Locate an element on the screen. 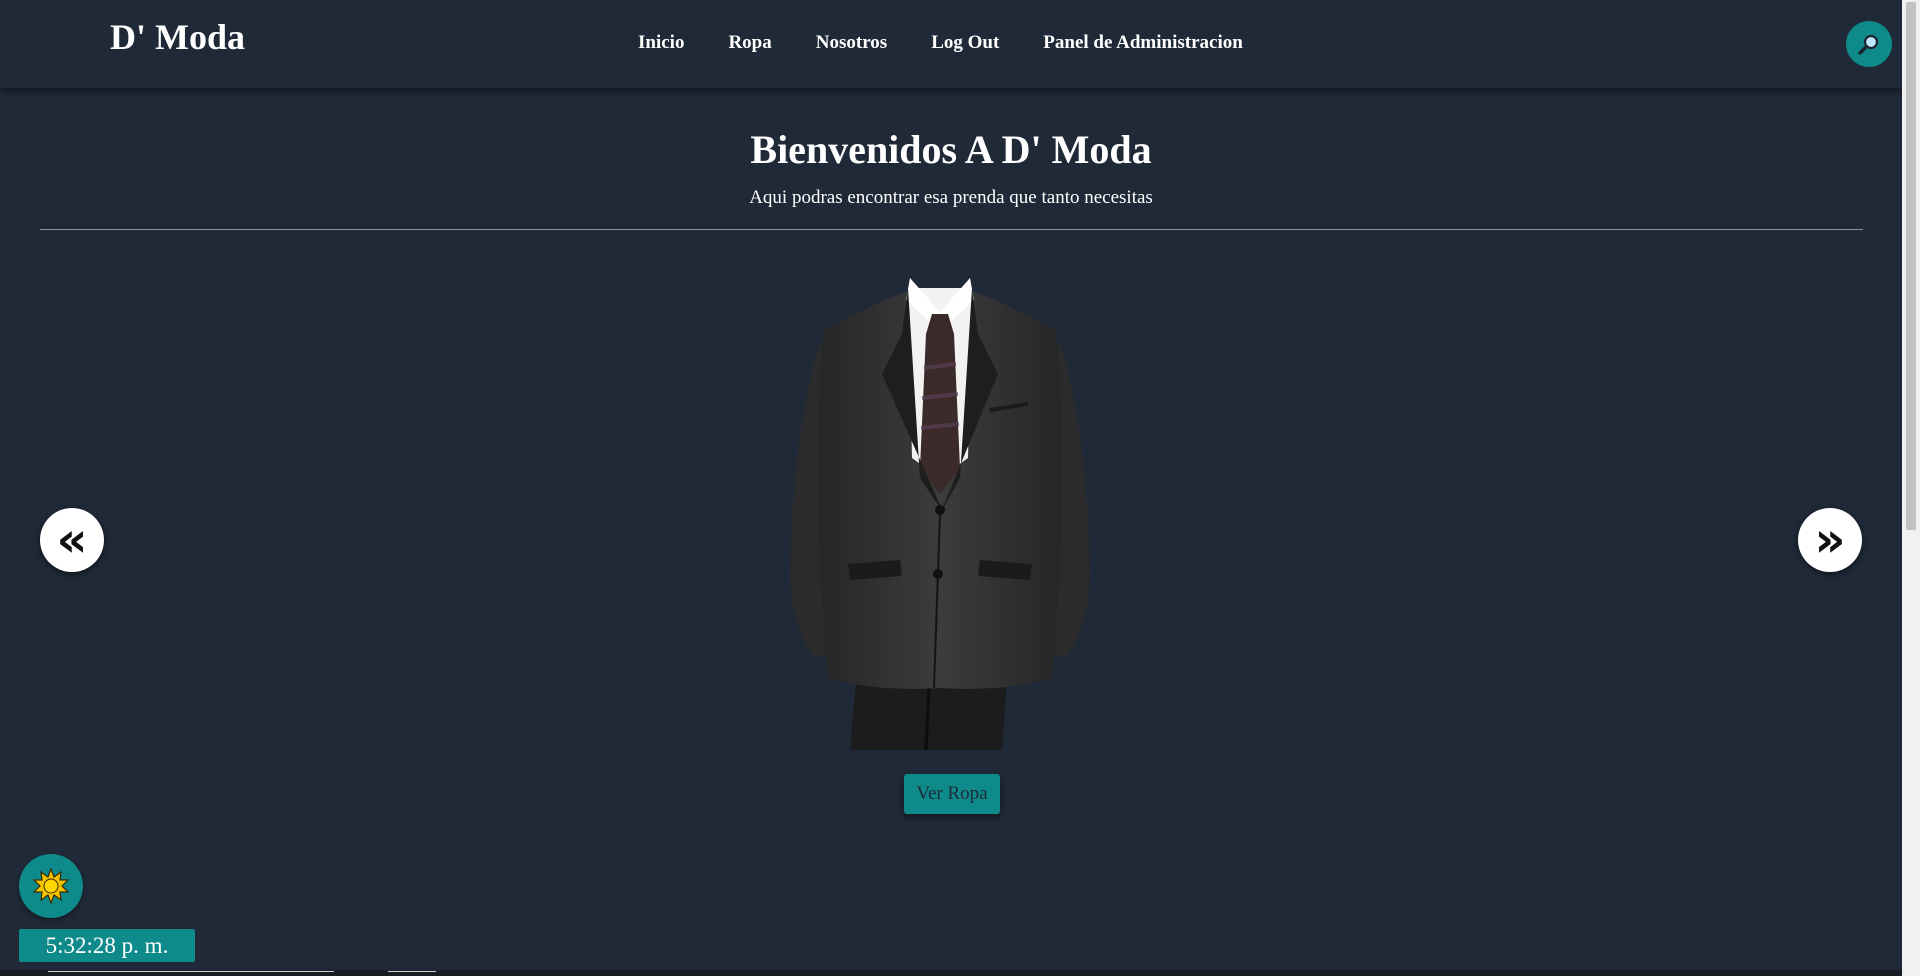 The height and width of the screenshot is (976, 1920). search-button is located at coordinates (1869, 44).